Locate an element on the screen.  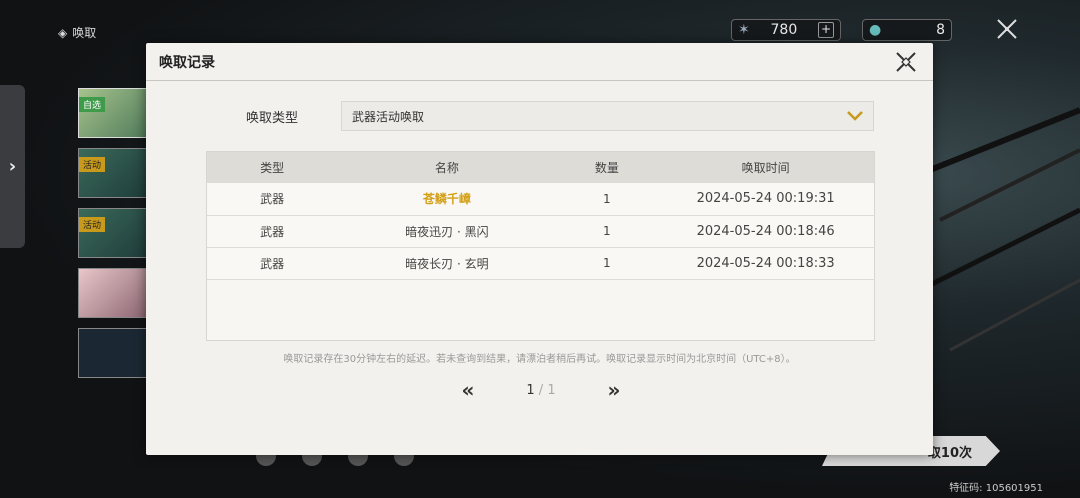
background-art is located at coordinates (1000, 229).